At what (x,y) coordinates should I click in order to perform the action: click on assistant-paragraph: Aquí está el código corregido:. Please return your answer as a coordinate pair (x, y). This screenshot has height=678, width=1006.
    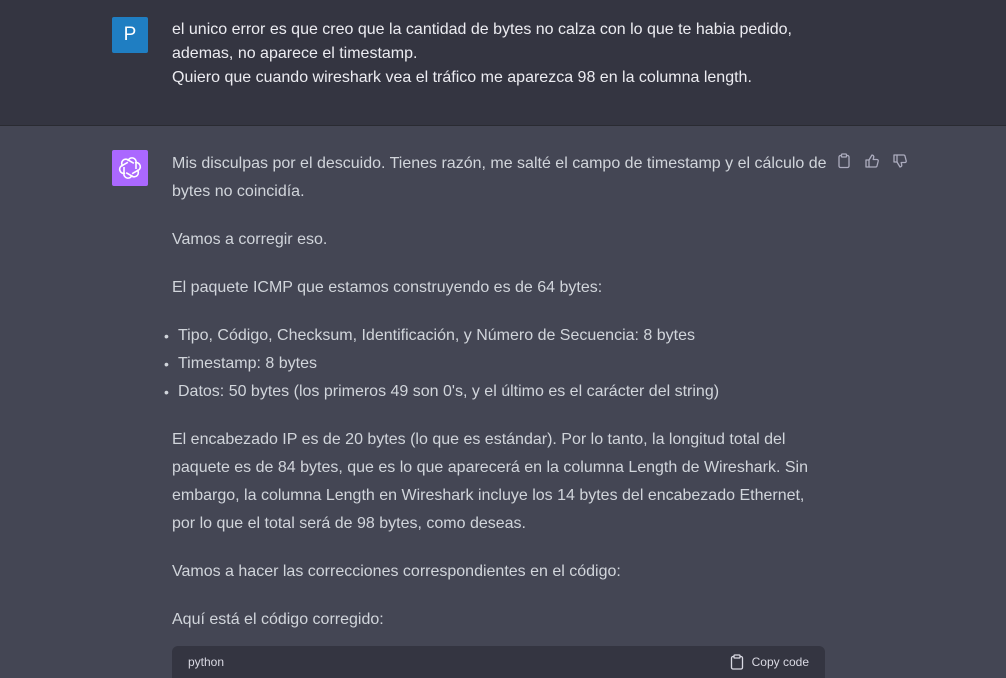
    Looking at the image, I should click on (278, 619).